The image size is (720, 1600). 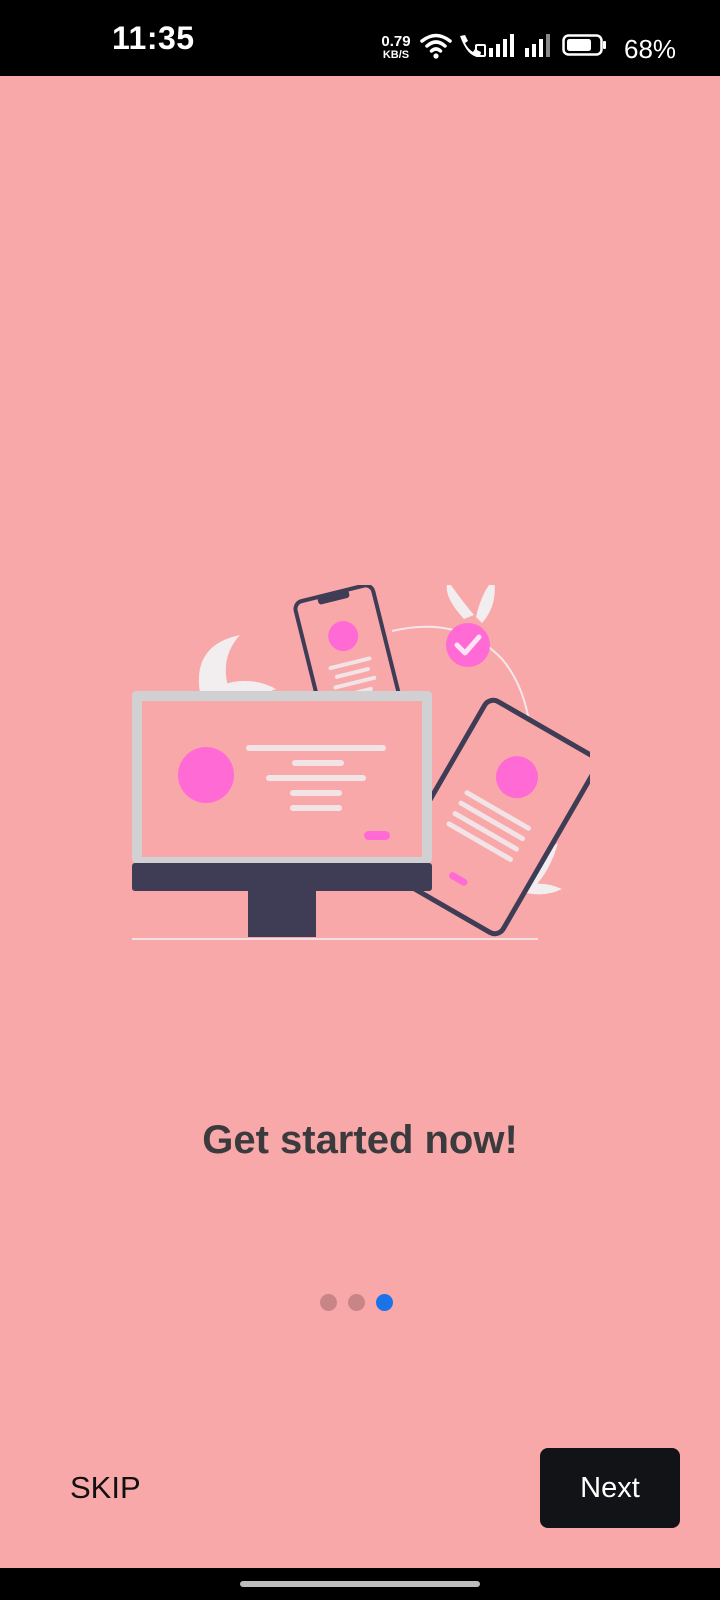 What do you see at coordinates (153, 38) in the screenshot?
I see `status-time: 11:35` at bounding box center [153, 38].